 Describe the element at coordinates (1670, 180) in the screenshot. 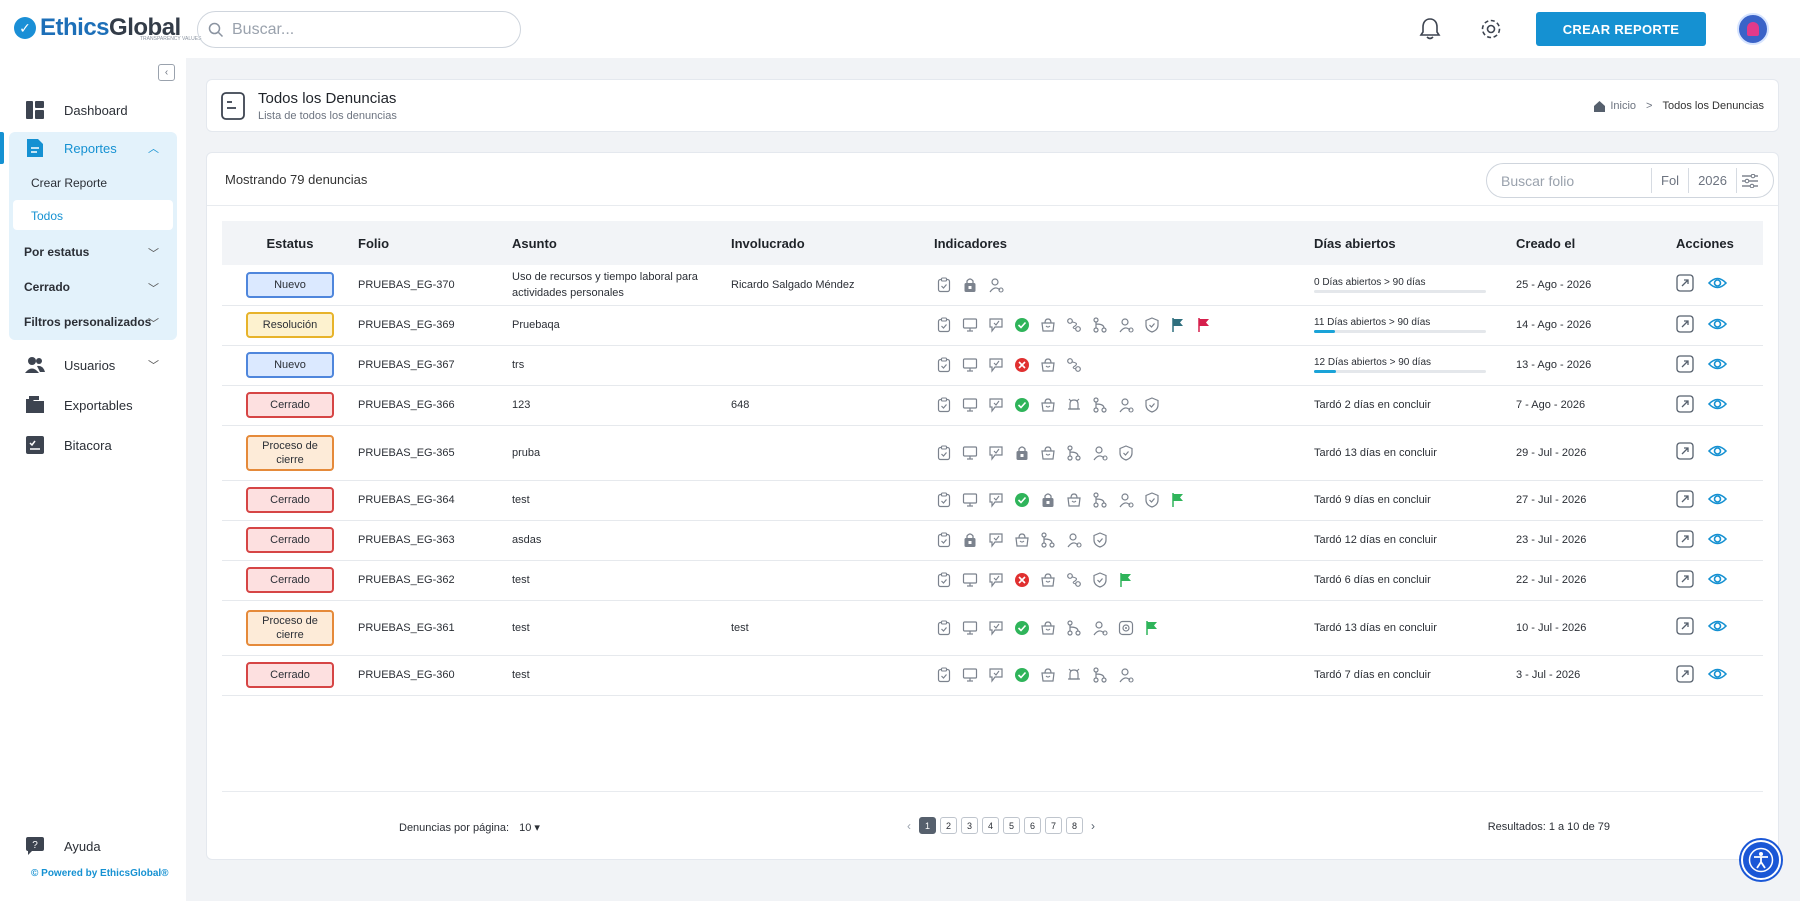

I see `folio-filter-select: Fol` at that location.